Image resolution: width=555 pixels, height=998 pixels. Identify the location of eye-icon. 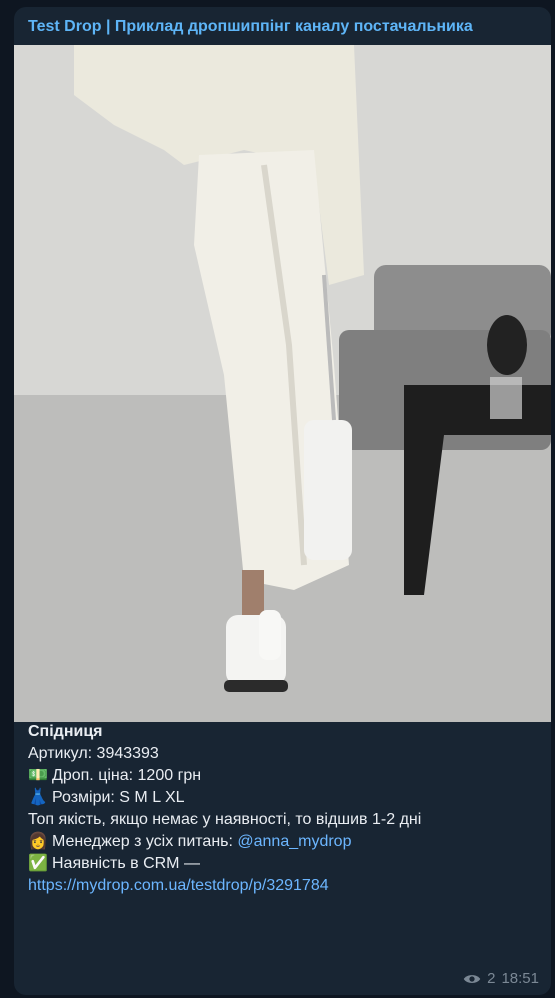
(472, 978).